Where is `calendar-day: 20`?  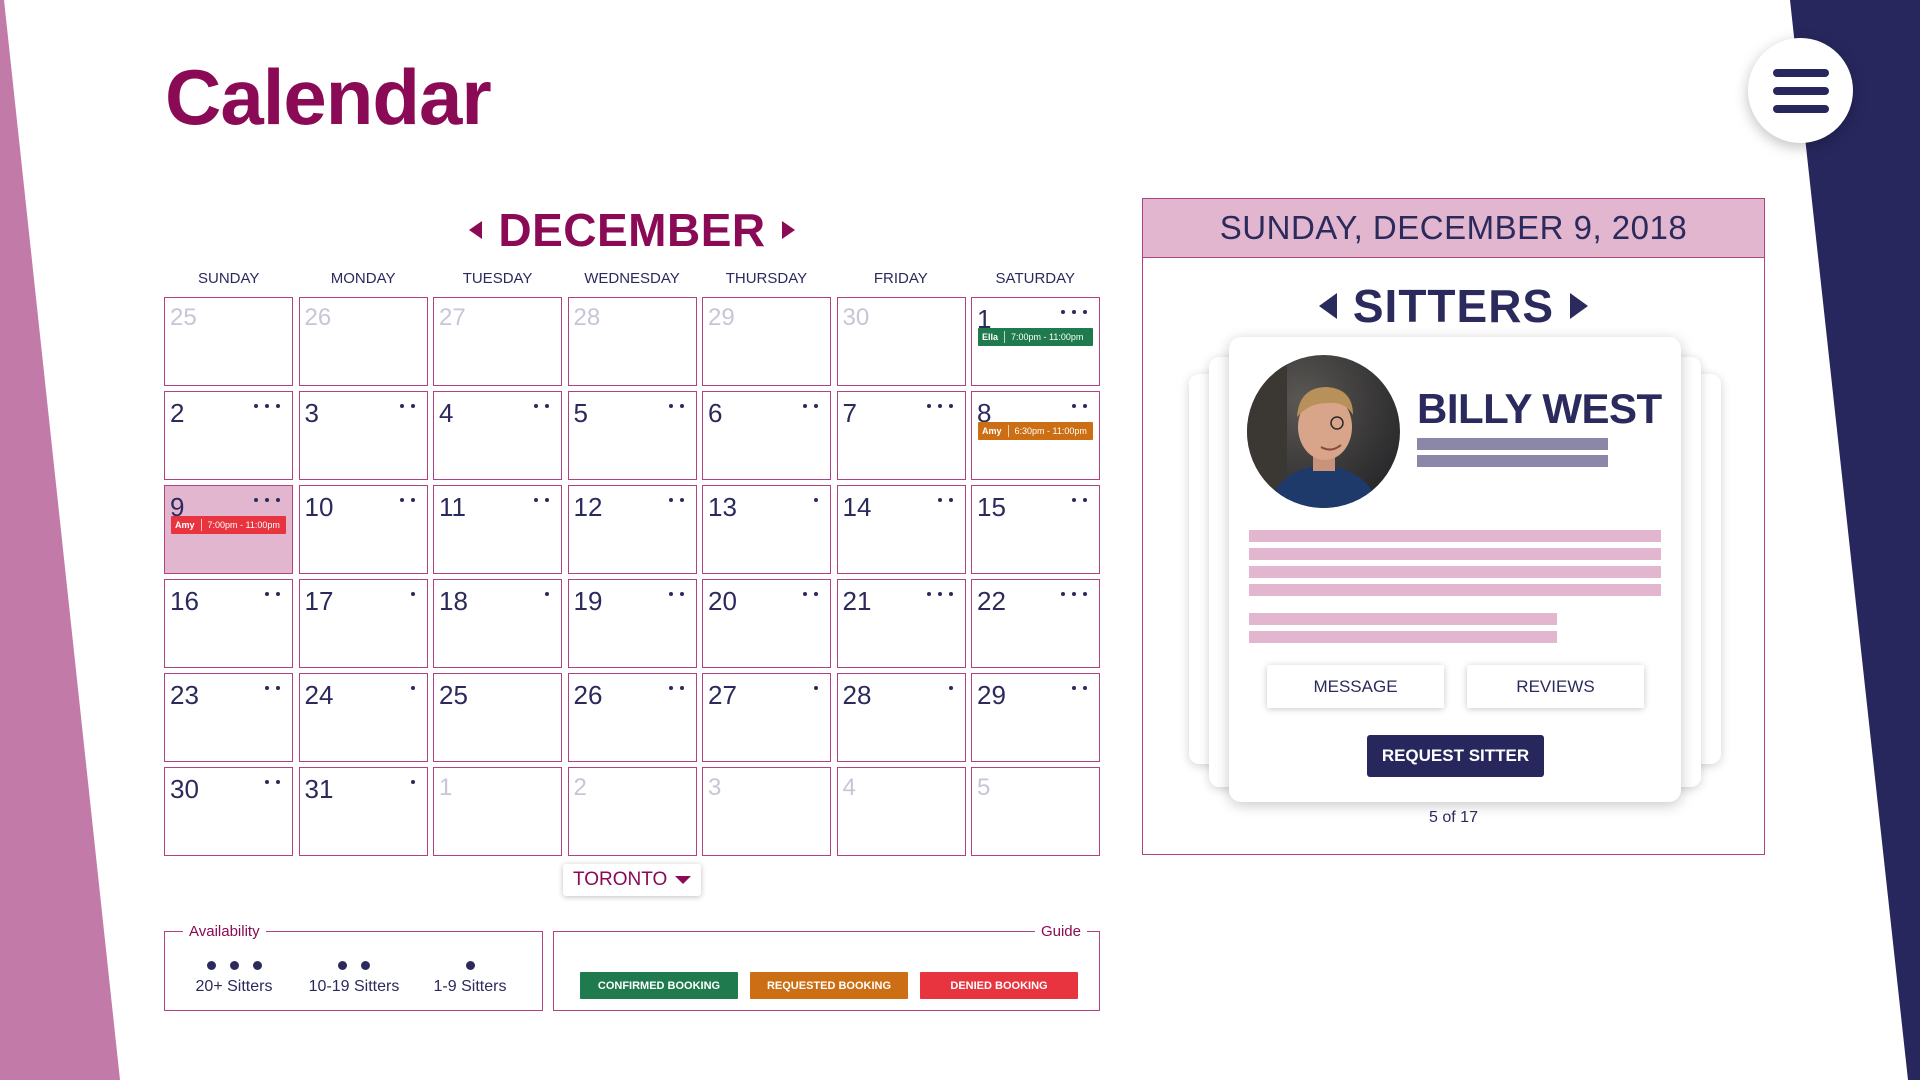 calendar-day: 20 is located at coordinates (766, 623).